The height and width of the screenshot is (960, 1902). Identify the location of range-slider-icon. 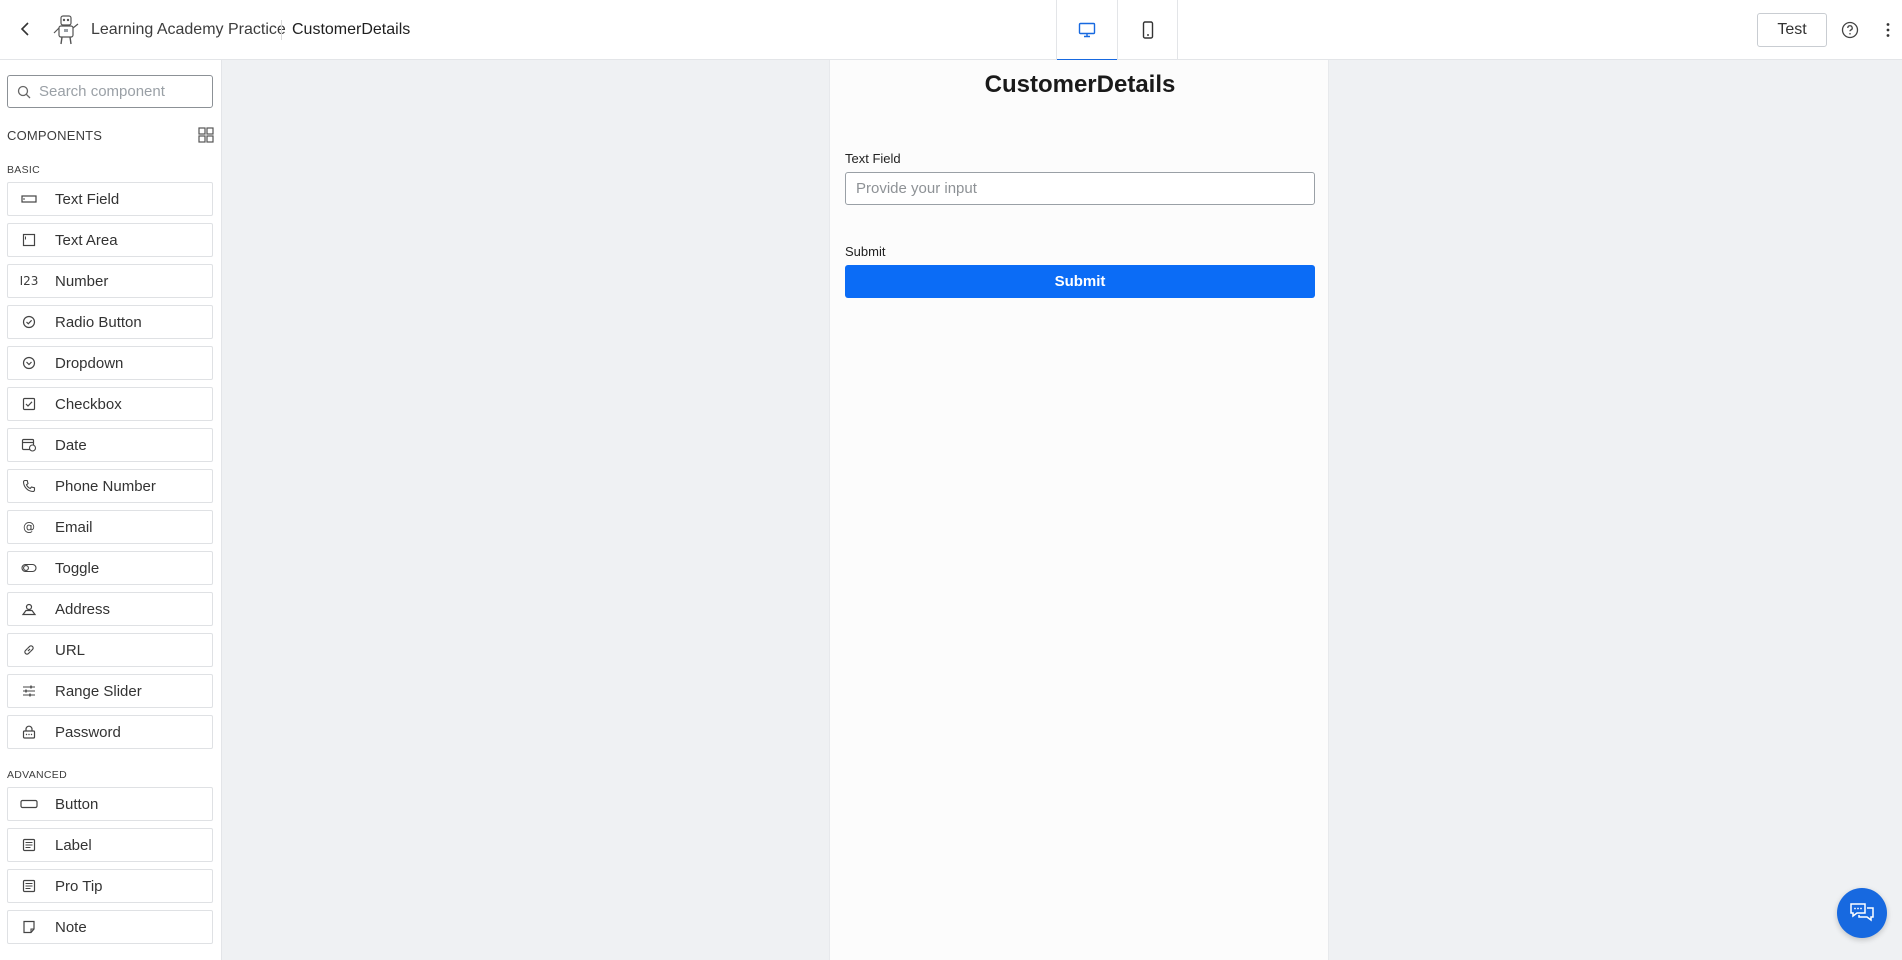
(29, 691).